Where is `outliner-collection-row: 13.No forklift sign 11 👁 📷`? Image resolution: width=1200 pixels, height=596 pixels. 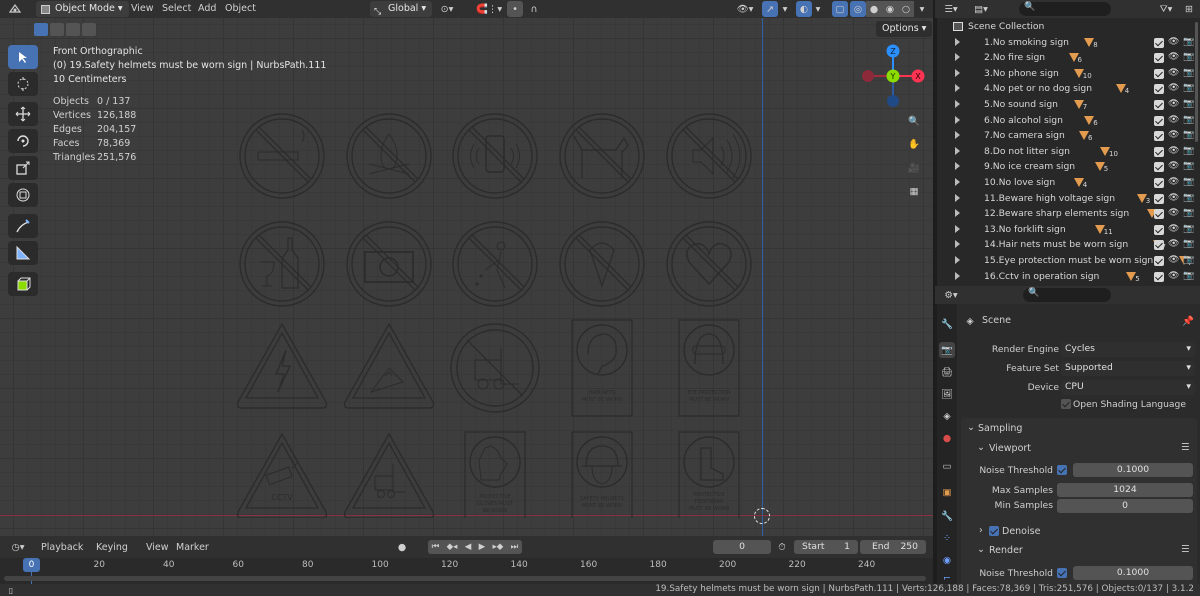
outliner-collection-row: 13.No forklift sign 11 👁 📷 is located at coordinates (1068, 231).